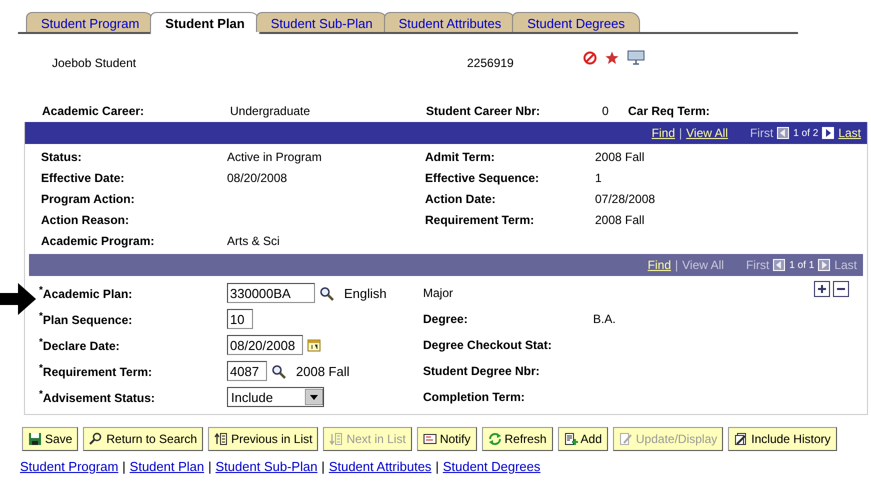 The height and width of the screenshot is (498, 871). Describe the element at coordinates (83, 178) in the screenshot. I see `field-label: Effective Date:` at that location.